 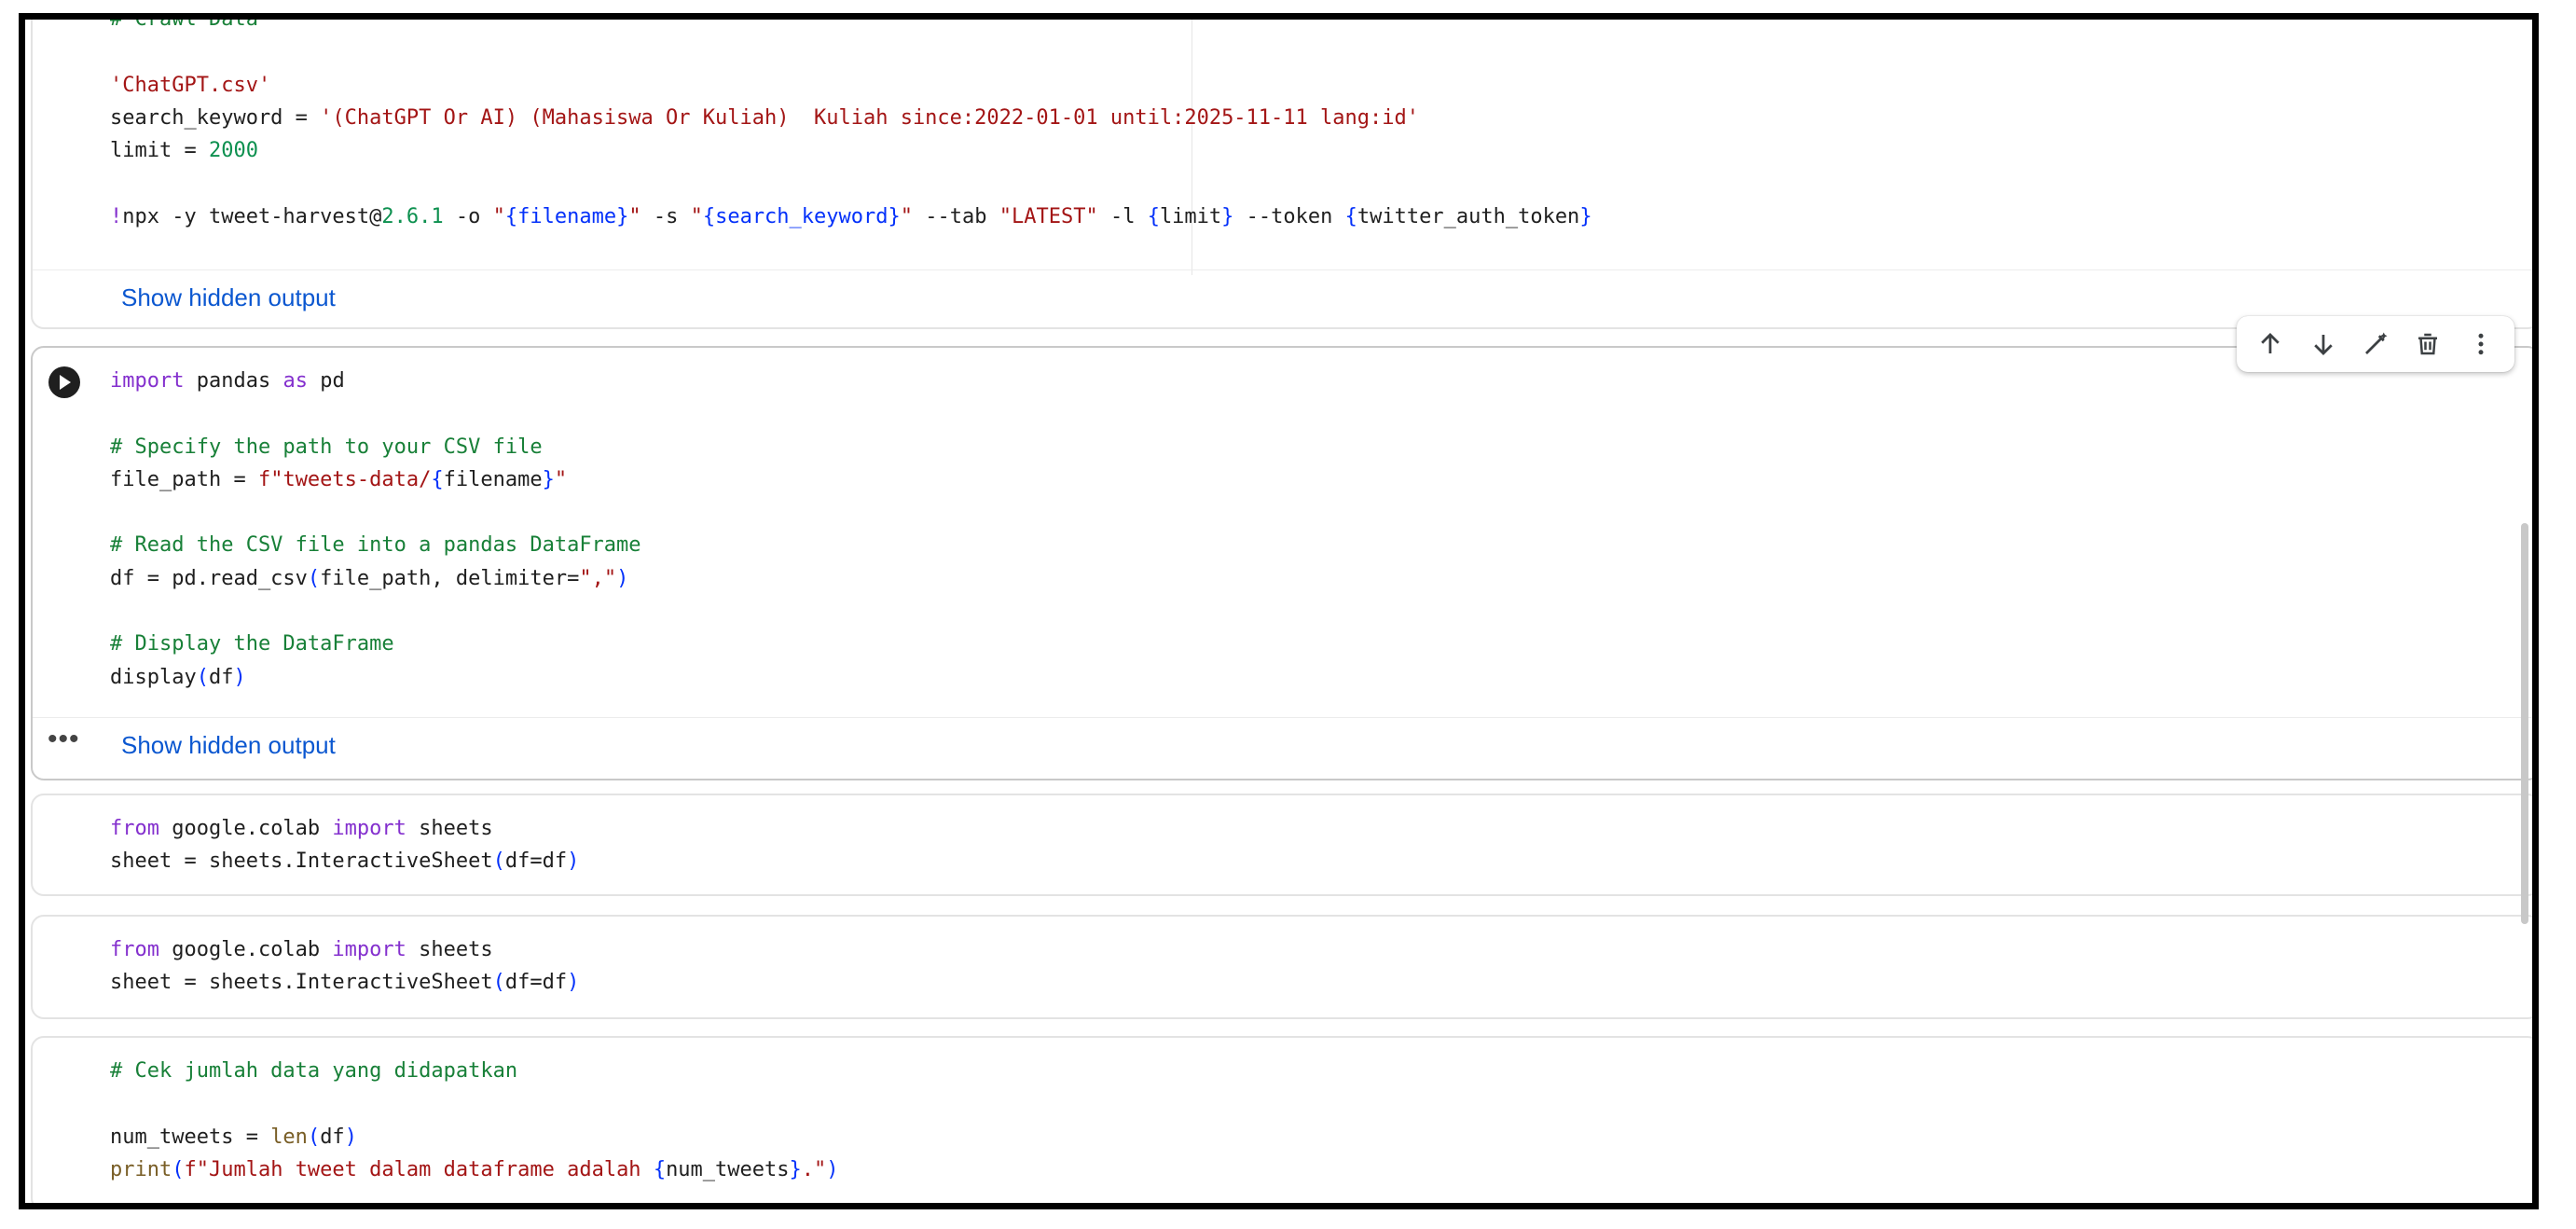 What do you see at coordinates (184, 151) in the screenshot?
I see `code-line: limit = 2000` at bounding box center [184, 151].